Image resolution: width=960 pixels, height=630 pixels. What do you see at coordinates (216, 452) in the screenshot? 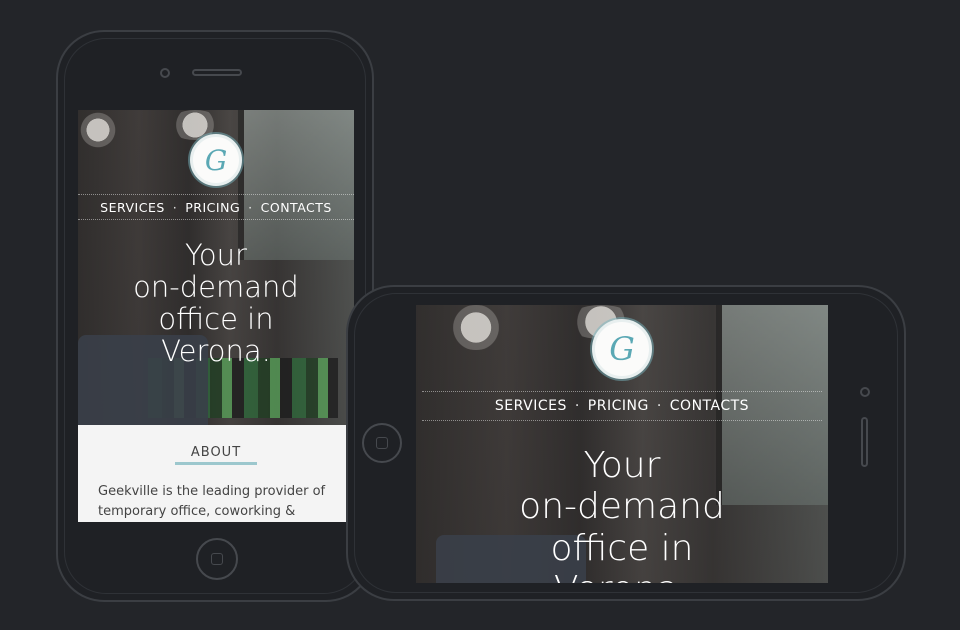
I see `about-heading: ABOUT` at bounding box center [216, 452].